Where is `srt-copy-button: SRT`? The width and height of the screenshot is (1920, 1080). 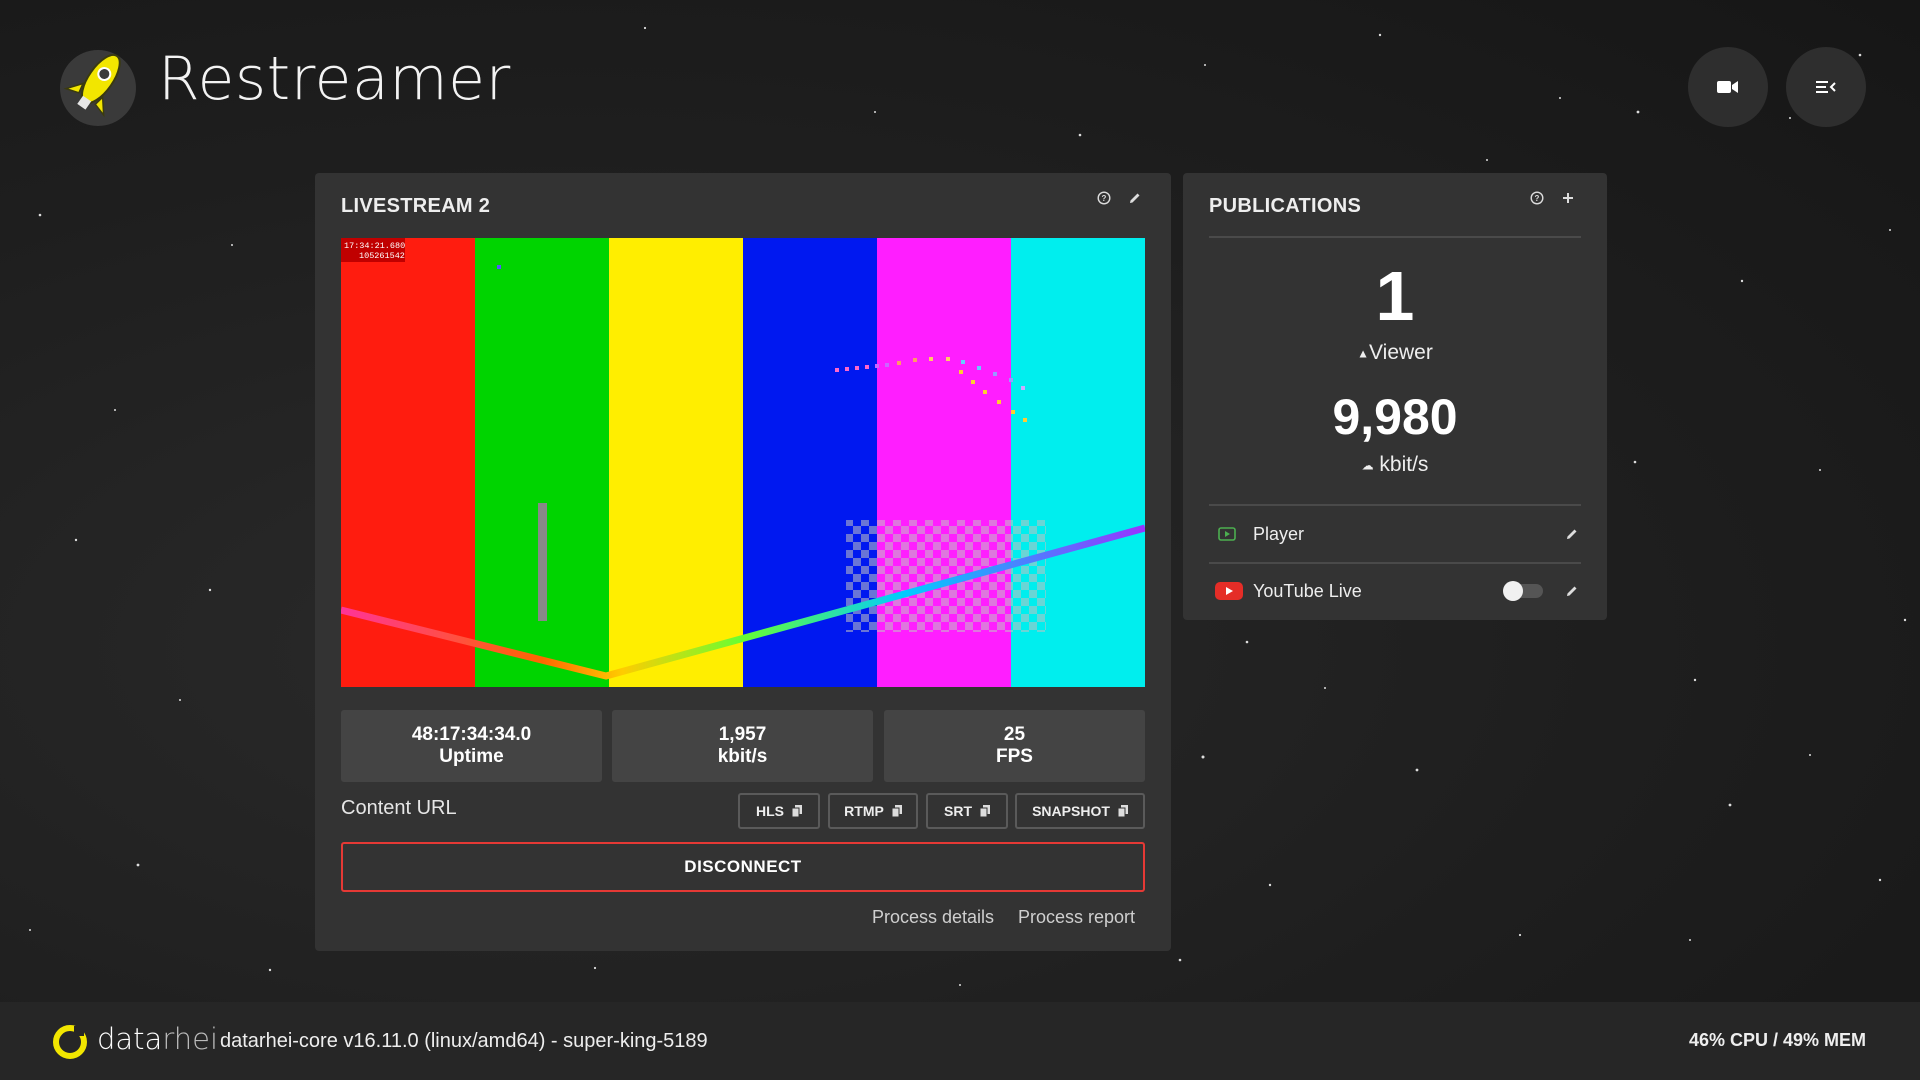
srt-copy-button: SRT is located at coordinates (967, 811).